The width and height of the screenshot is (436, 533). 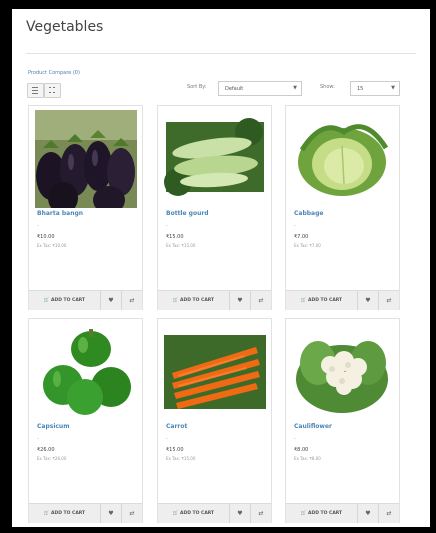 I want to click on page-title: Vegetables, so click(x=65, y=27).